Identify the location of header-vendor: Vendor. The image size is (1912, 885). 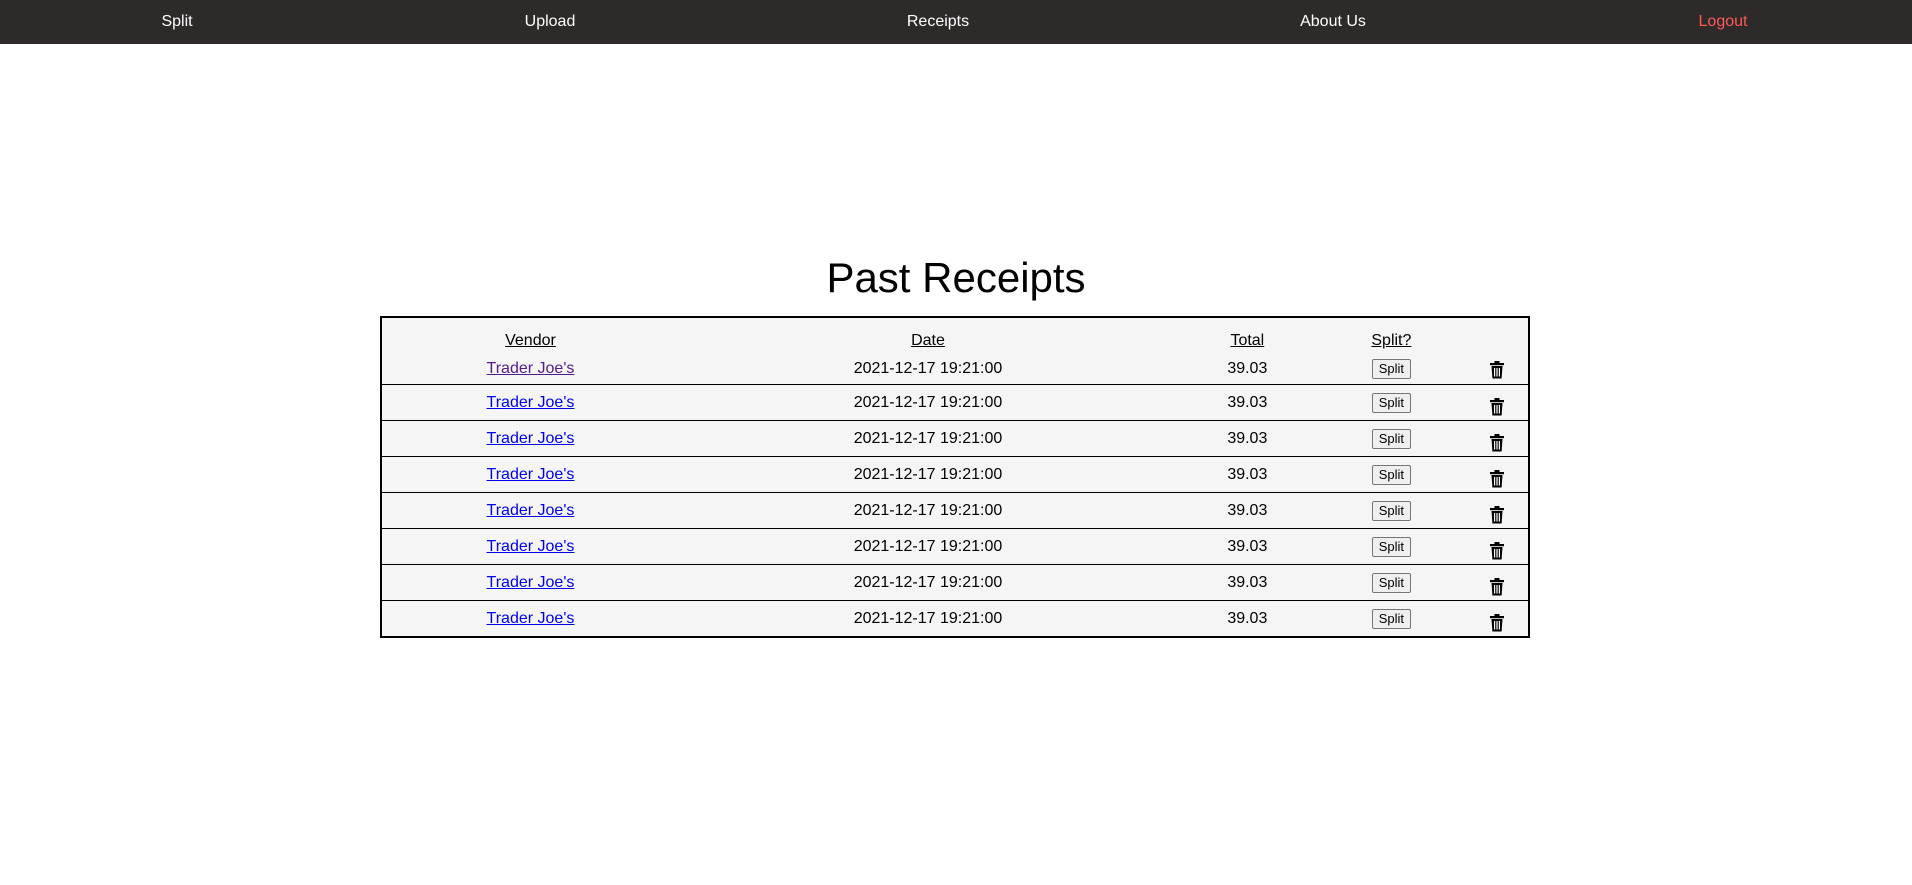
(530, 340).